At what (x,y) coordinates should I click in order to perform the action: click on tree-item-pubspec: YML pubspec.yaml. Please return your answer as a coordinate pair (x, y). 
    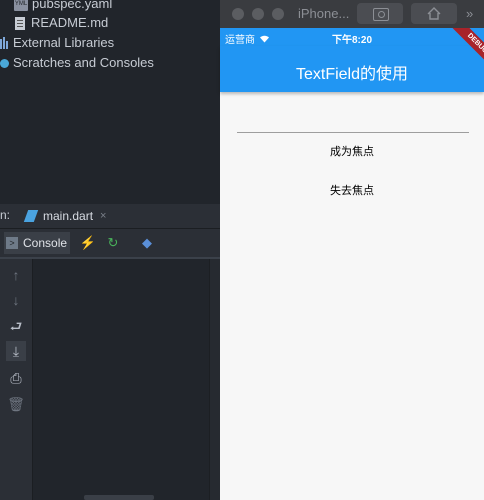
    Looking at the image, I should click on (63, 7).